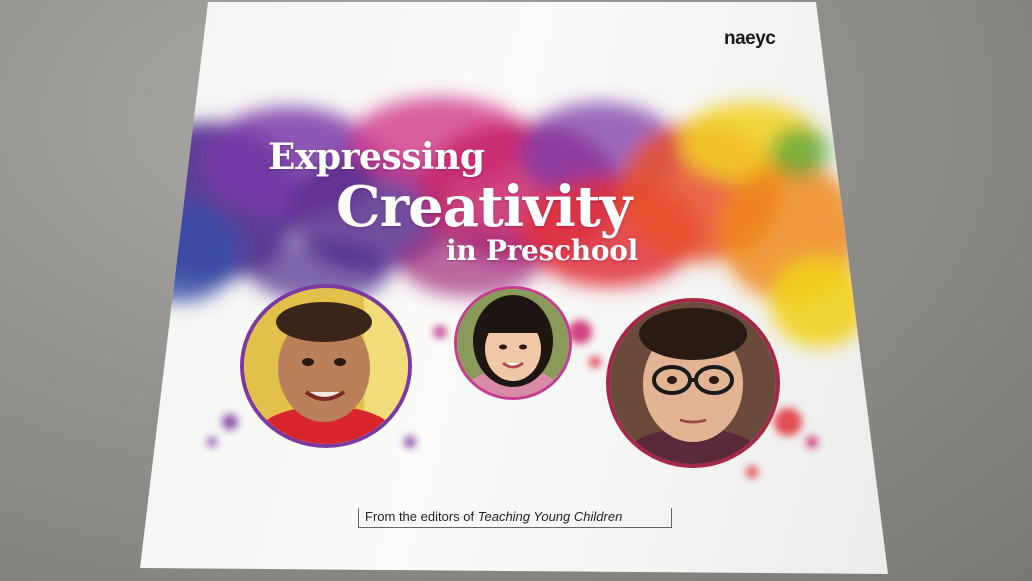 The image size is (1032, 581). What do you see at coordinates (484, 207) in the screenshot?
I see `title-line-2: Creativity` at bounding box center [484, 207].